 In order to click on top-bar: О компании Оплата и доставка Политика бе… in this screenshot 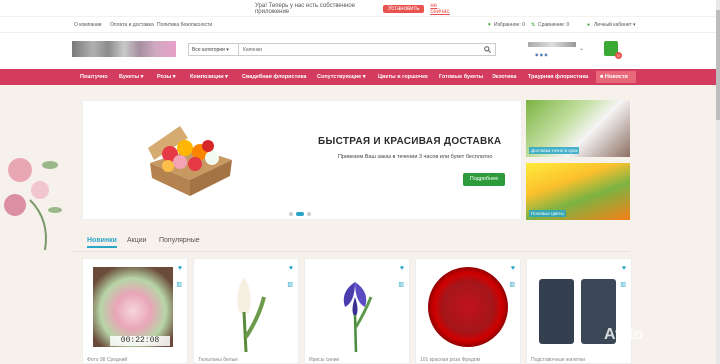, I will do `click(358, 25)`.